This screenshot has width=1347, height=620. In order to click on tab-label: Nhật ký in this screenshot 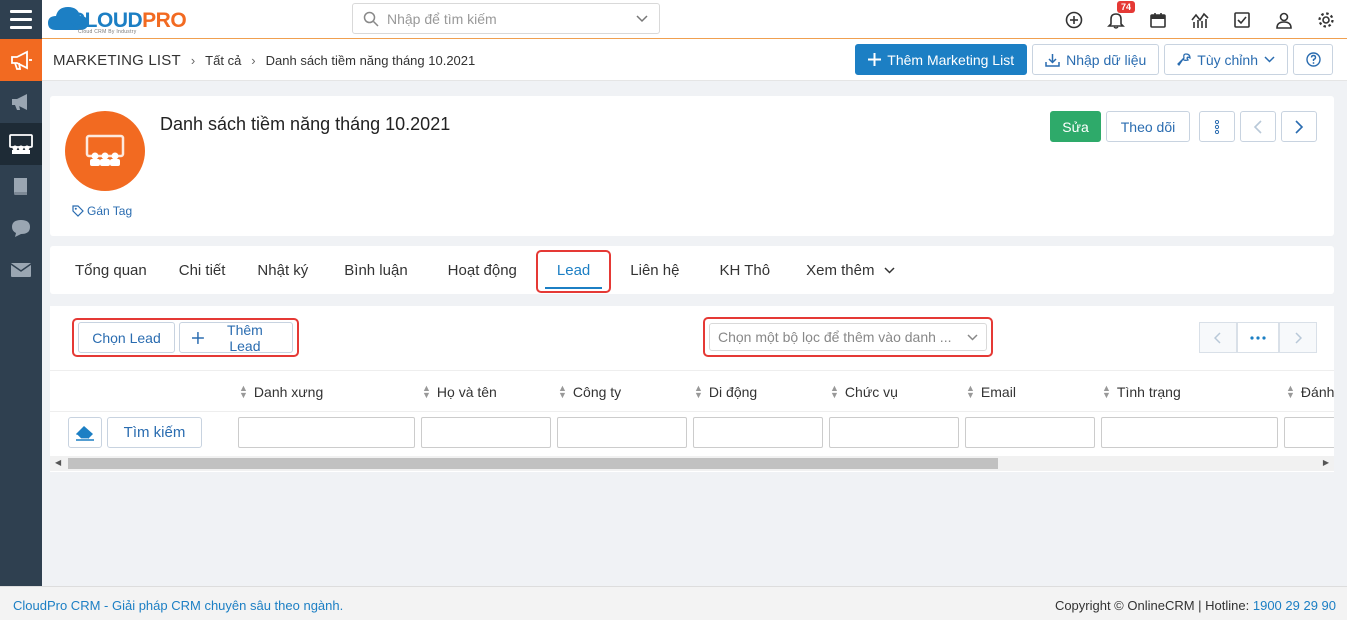, I will do `click(283, 270)`.